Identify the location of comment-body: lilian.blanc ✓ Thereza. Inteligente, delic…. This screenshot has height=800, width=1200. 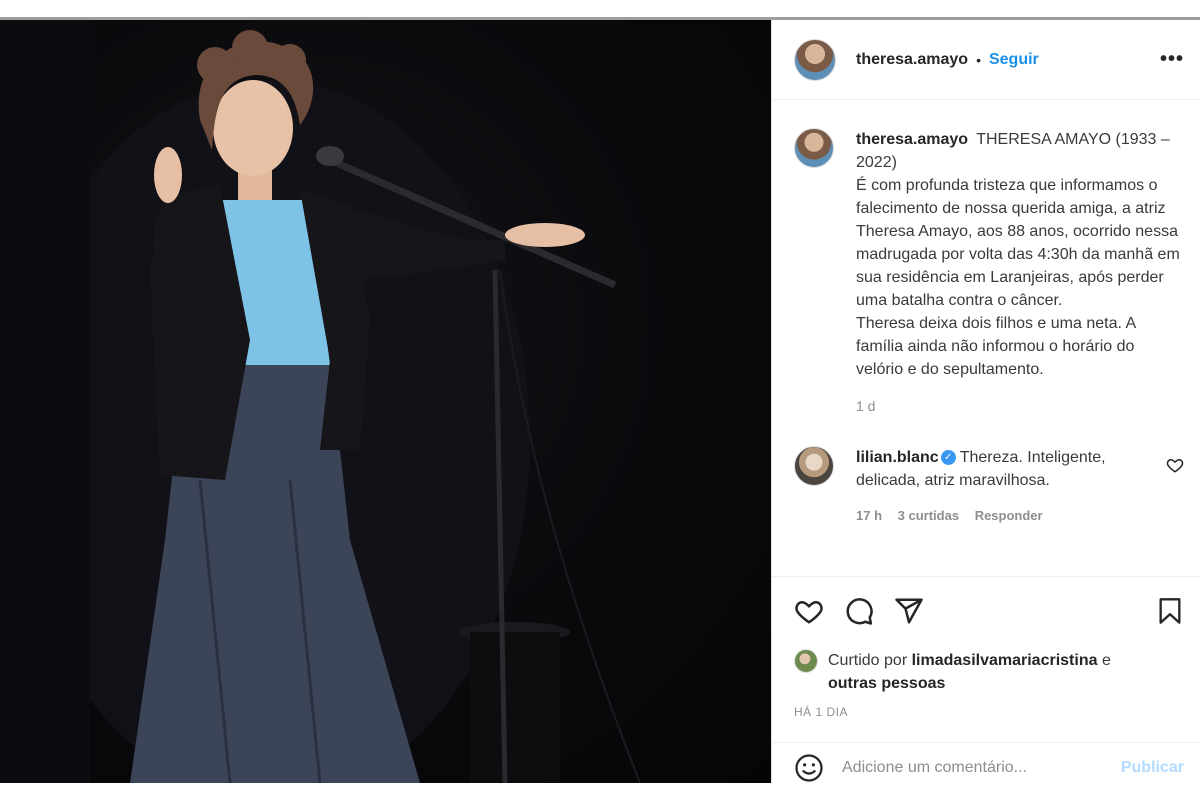
(1006, 486).